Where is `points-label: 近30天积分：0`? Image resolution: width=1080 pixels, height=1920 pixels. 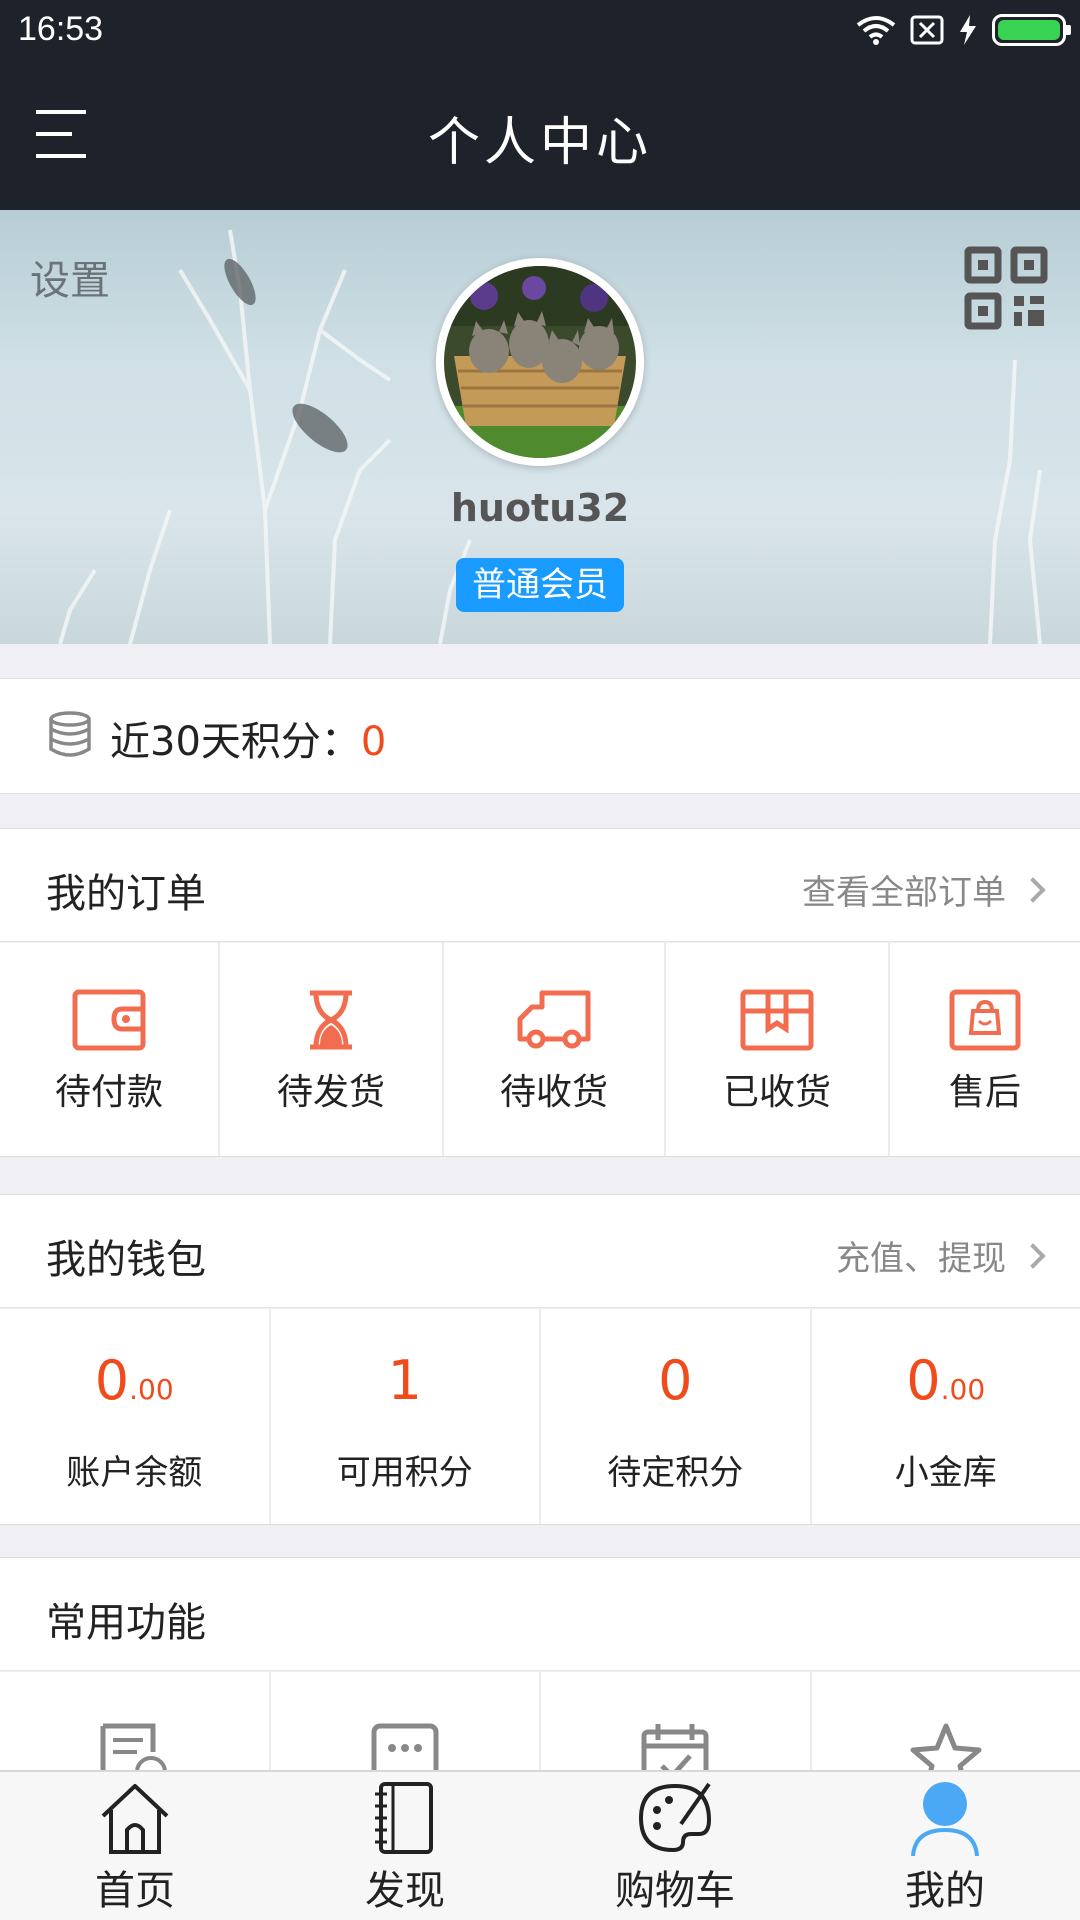
points-label: 近30天积分：0 is located at coordinates (248, 738).